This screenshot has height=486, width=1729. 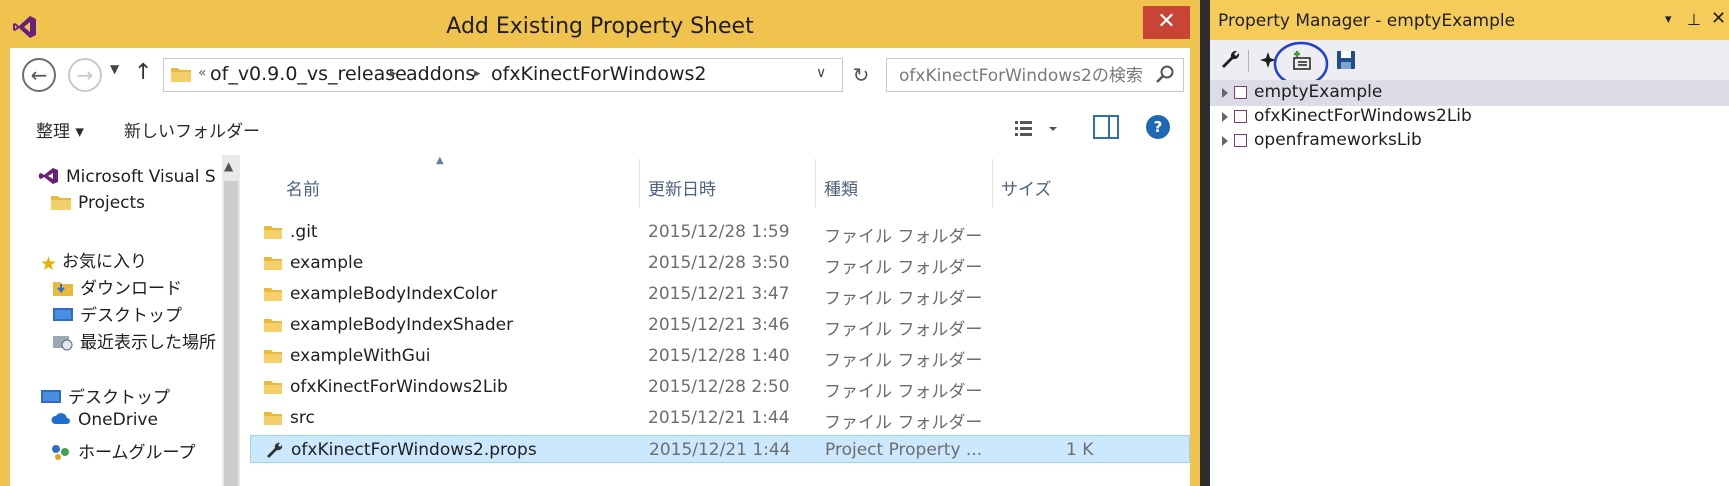 What do you see at coordinates (192, 129) in the screenshot?
I see `new-folder-button: 新しいフォルダー` at bounding box center [192, 129].